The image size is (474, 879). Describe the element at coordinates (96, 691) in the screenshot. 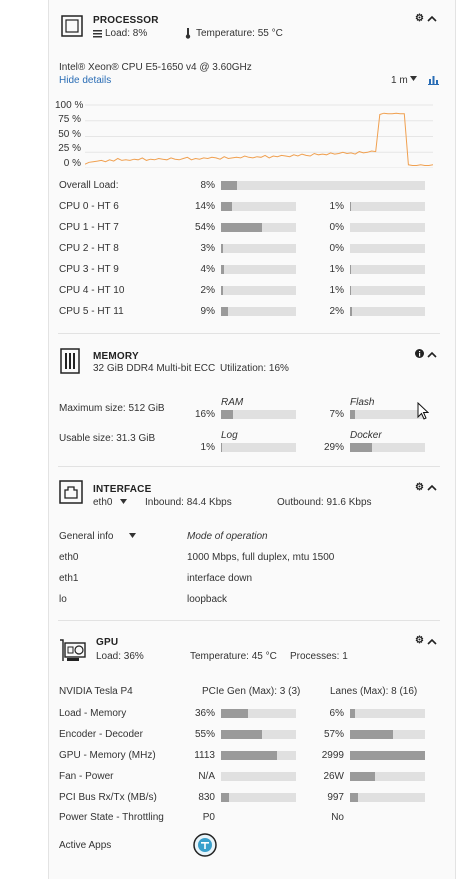

I see `gpu-name: NVIDIA Tesla P4` at that location.